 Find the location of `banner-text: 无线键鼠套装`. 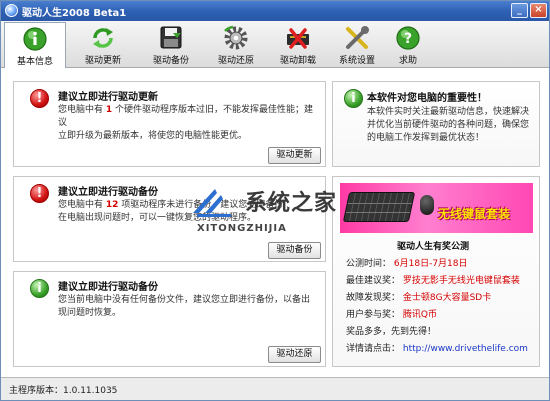

banner-text: 无线键鼠套装 is located at coordinates (474, 214).